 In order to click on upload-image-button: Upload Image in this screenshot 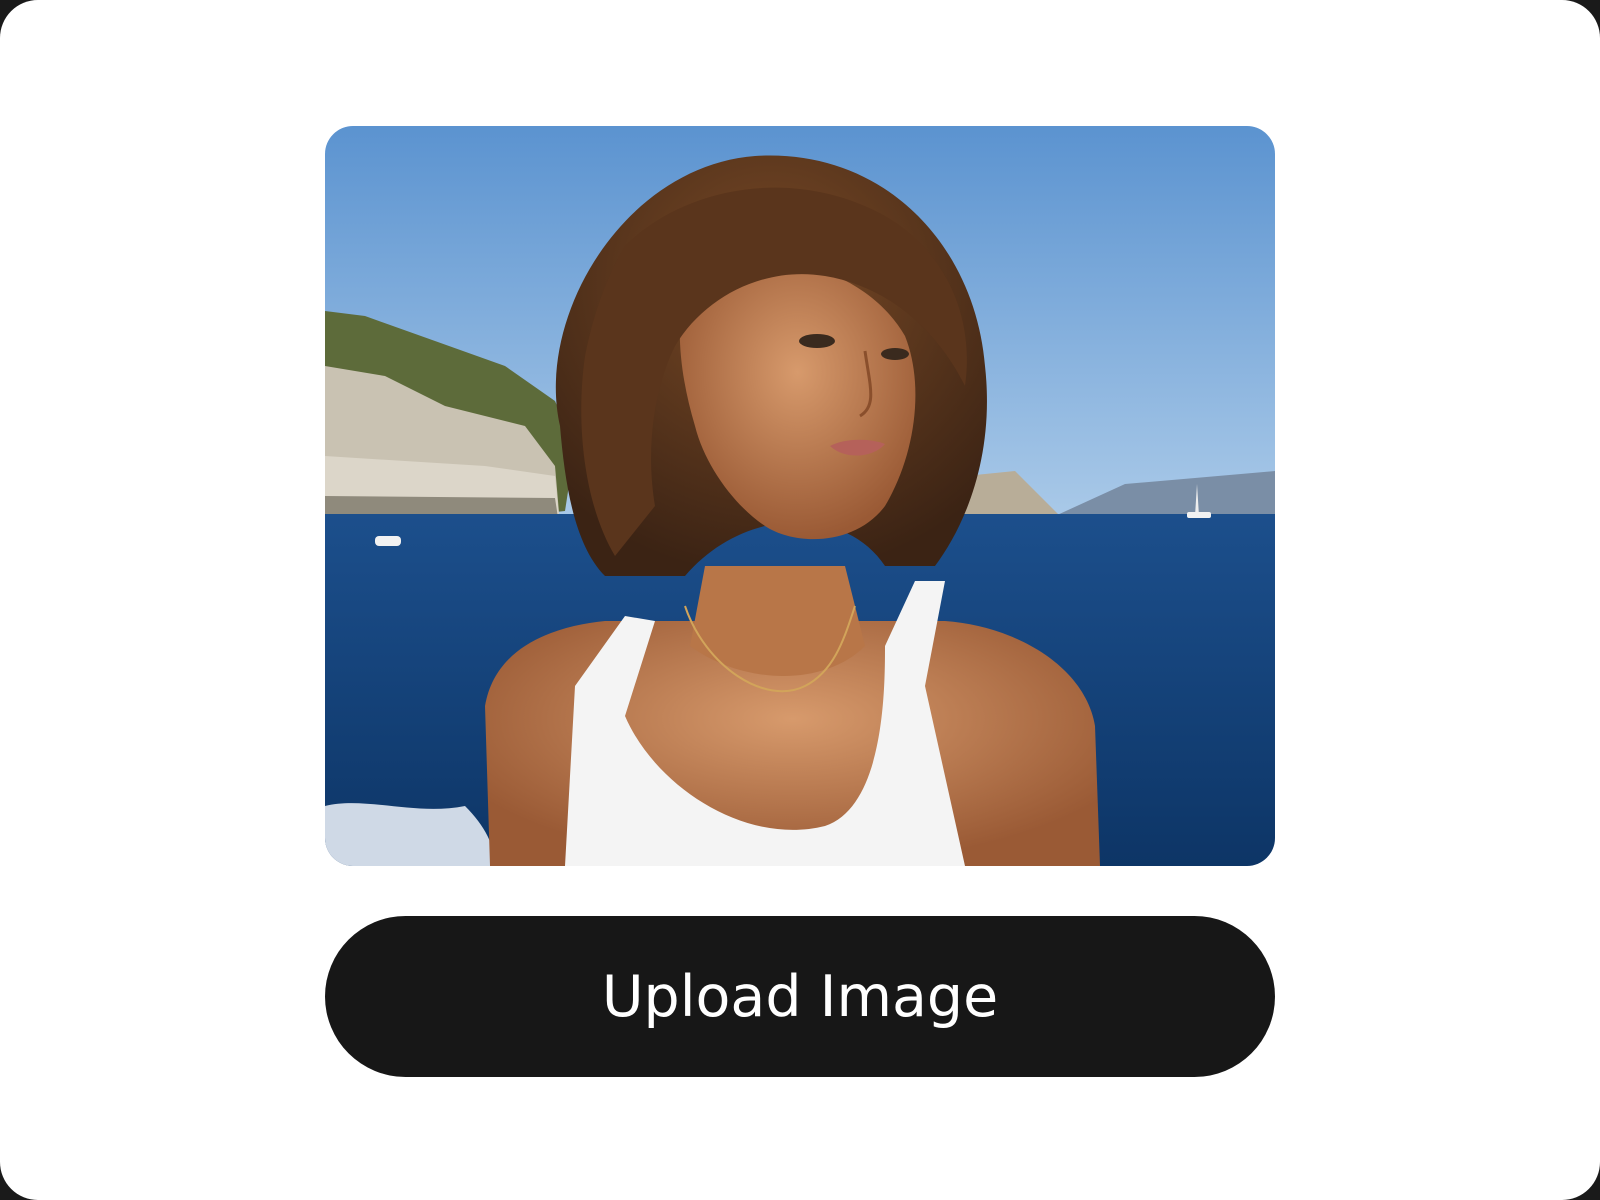, I will do `click(800, 996)`.